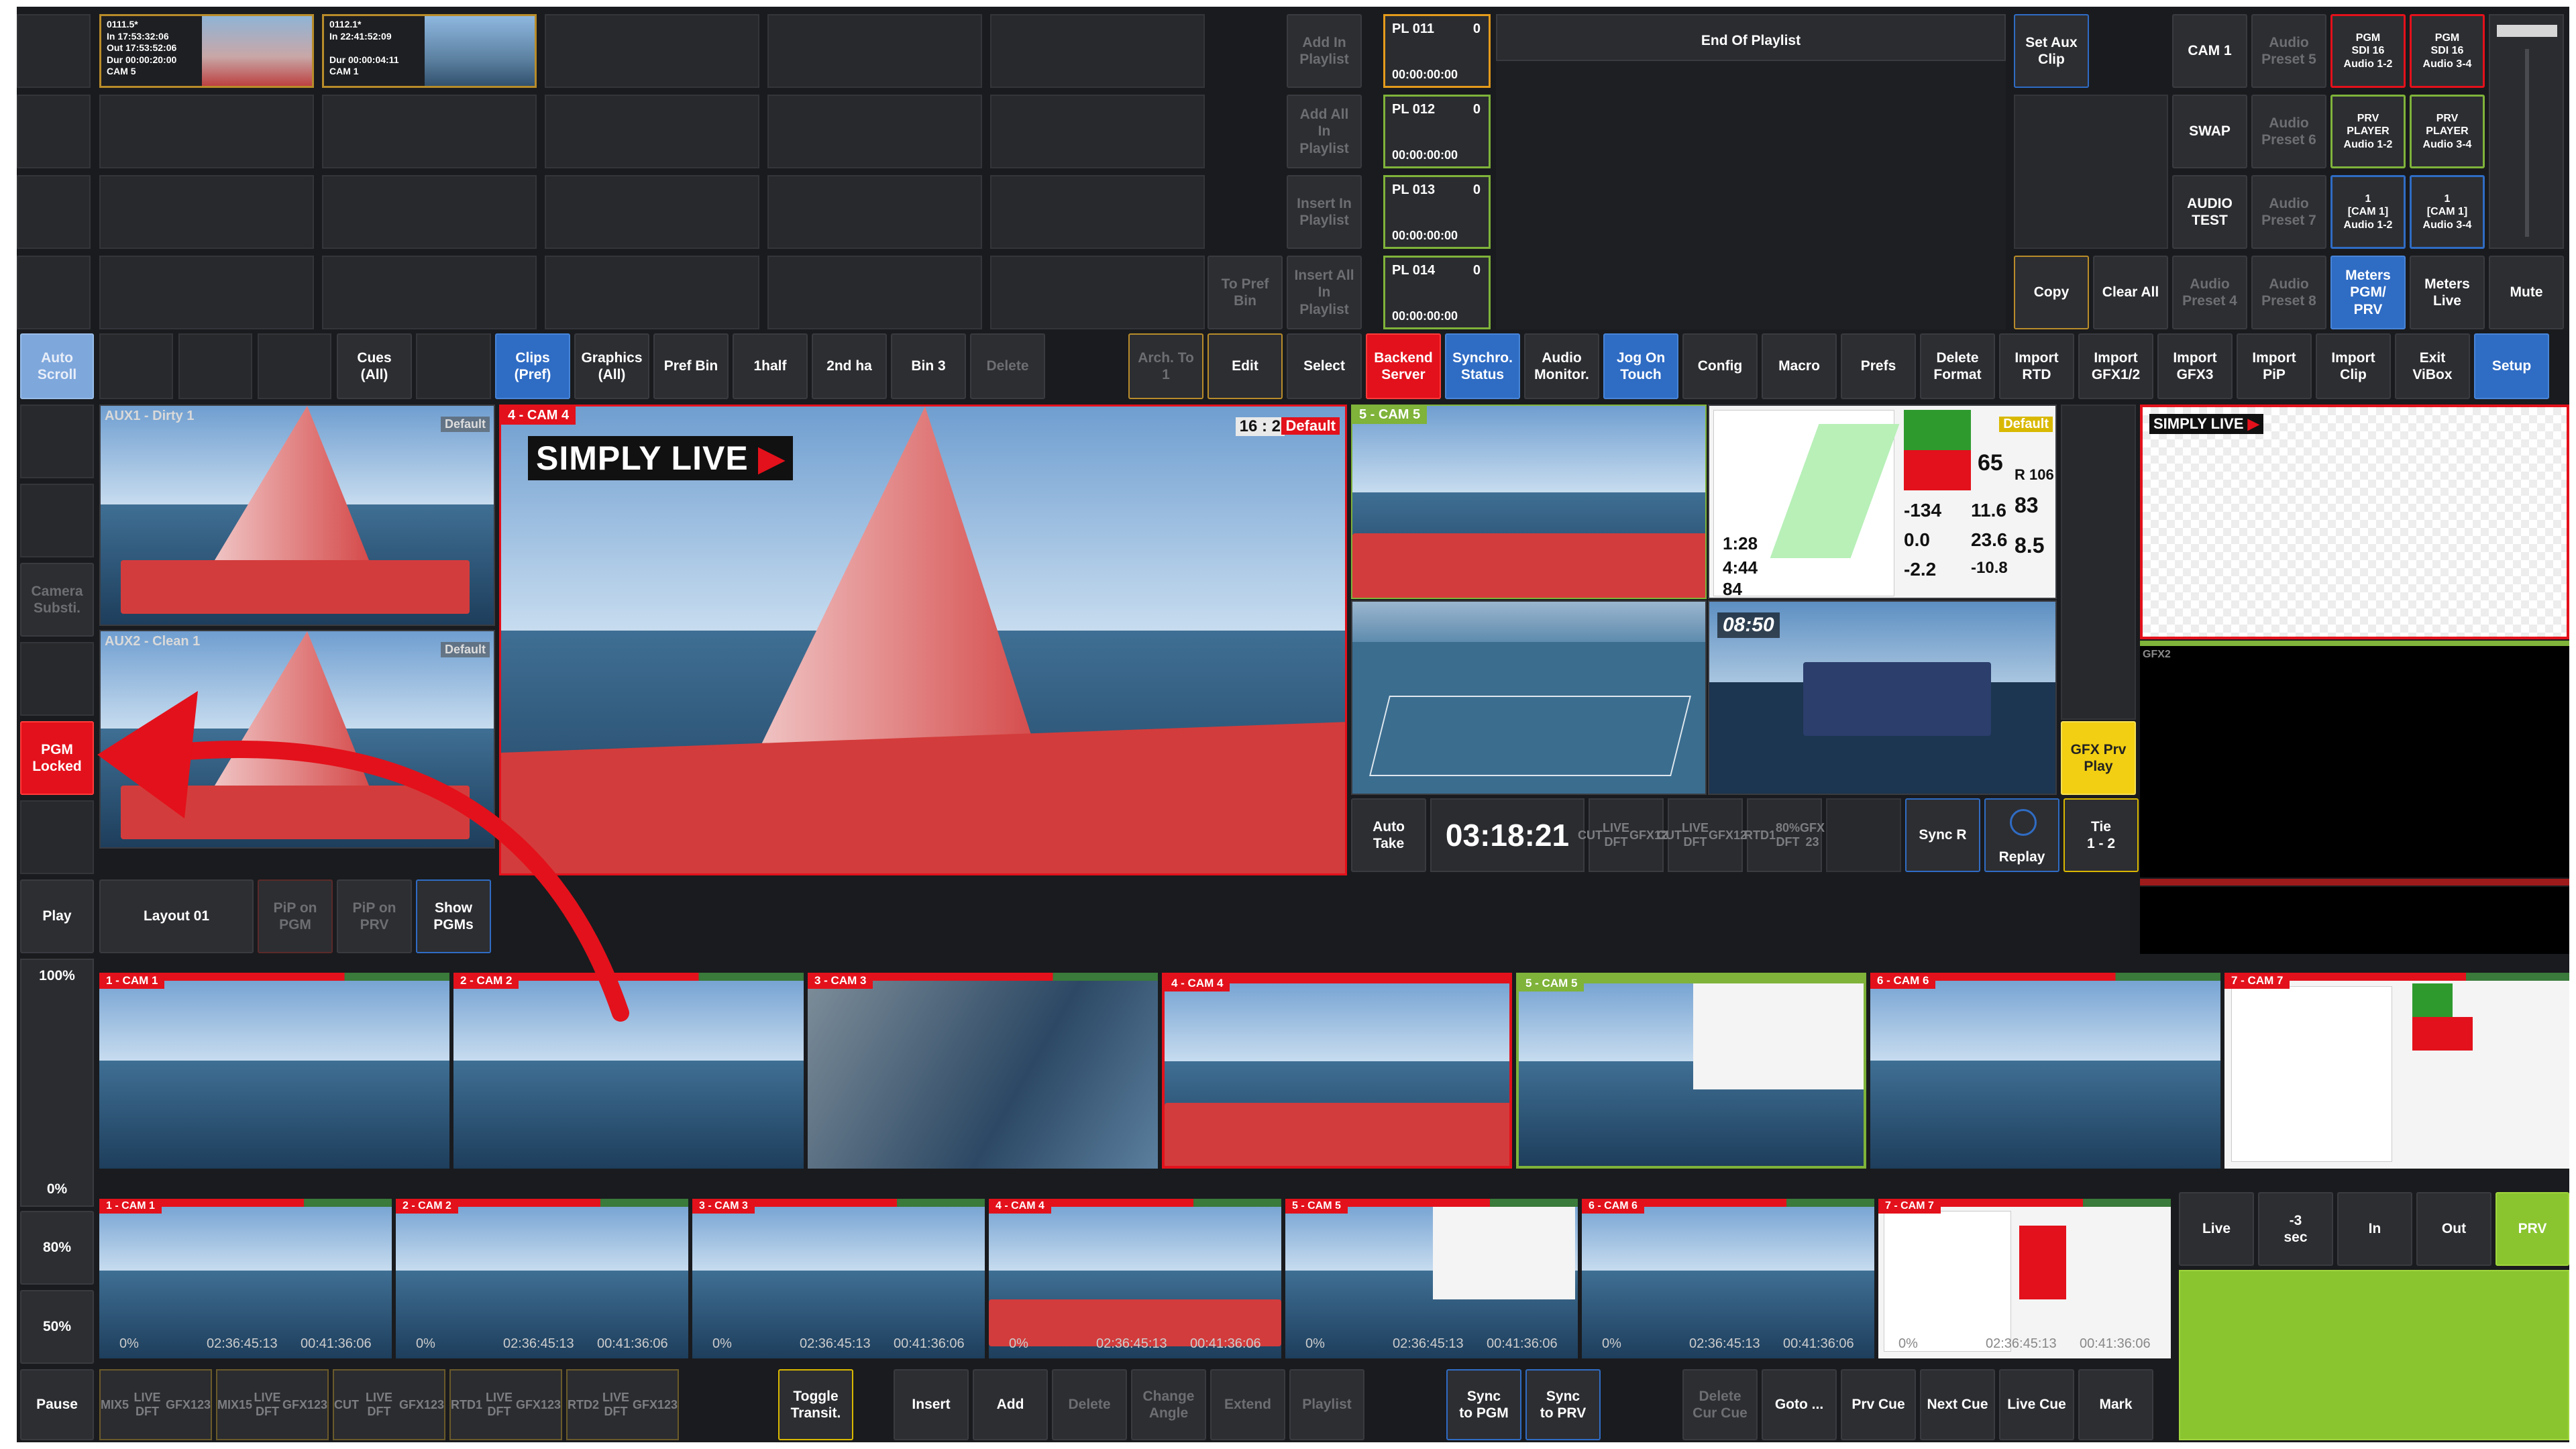 This screenshot has height=1449, width=2576. What do you see at coordinates (538, 416) in the screenshot?
I see `pgm-cam-label: 4 - CAM 4` at bounding box center [538, 416].